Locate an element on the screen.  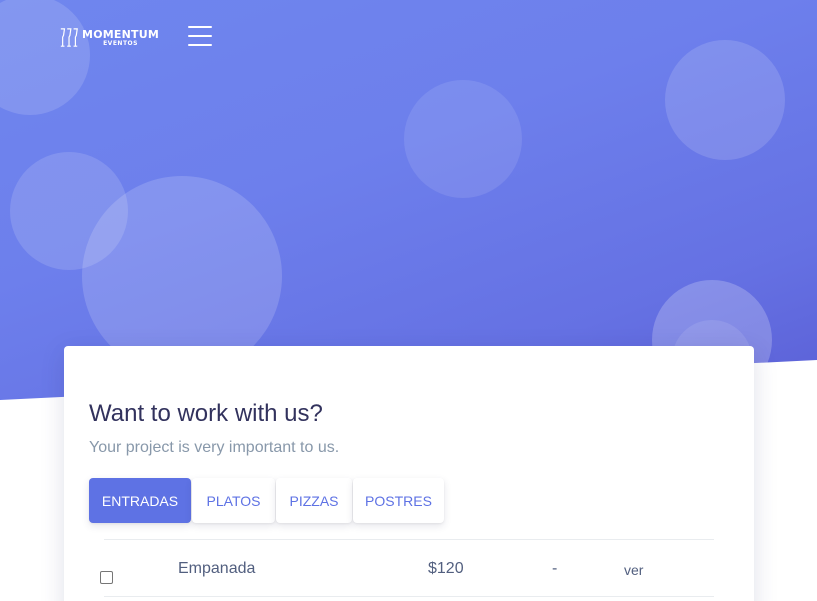
tab-entradas: ENTRADAS is located at coordinates (140, 500).